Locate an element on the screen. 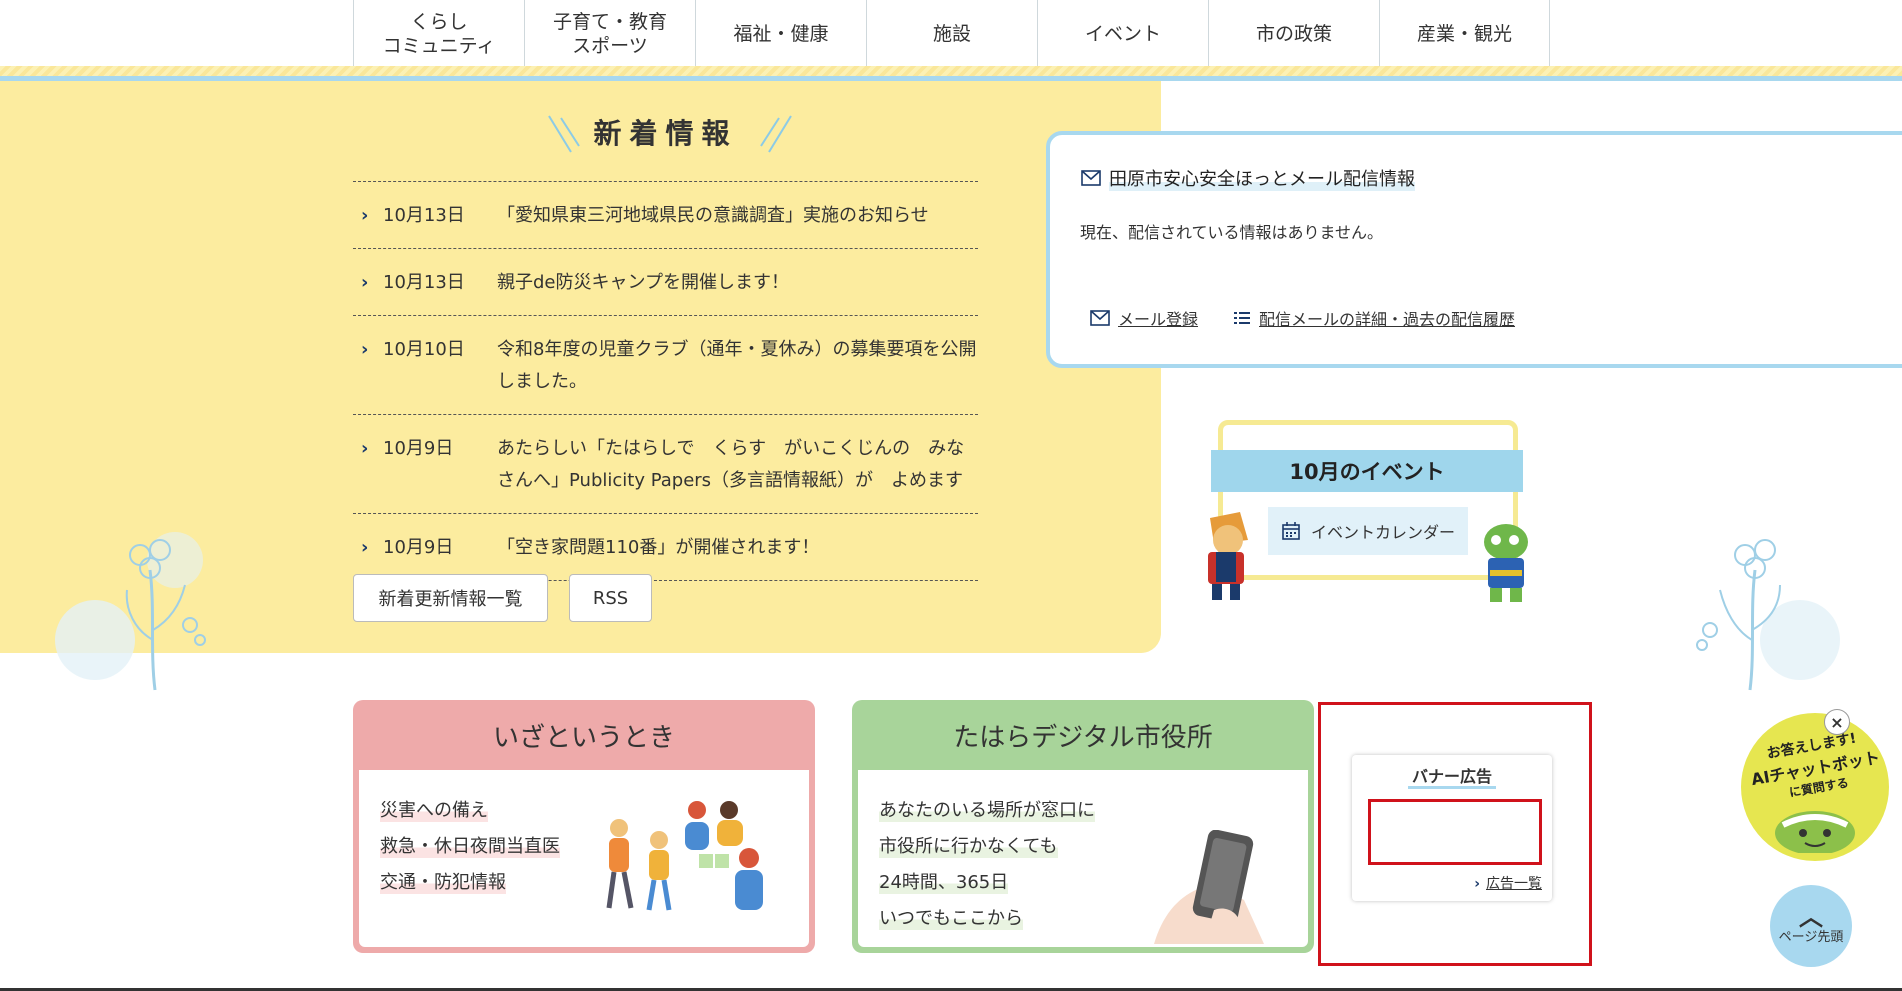 This screenshot has height=991, width=1902. news-link: 令和8年度の児童クラブ（通年・夏休み）の募集要項を公開しました。 is located at coordinates (737, 366).